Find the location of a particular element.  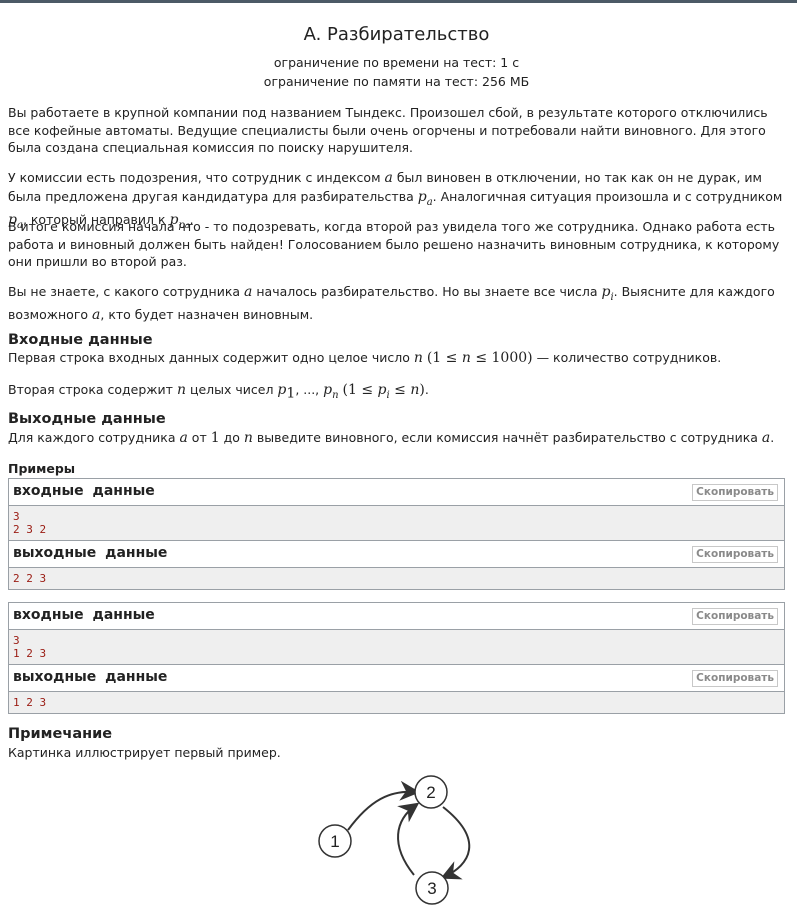

input-section-title: Входные данные is located at coordinates (80, 340).